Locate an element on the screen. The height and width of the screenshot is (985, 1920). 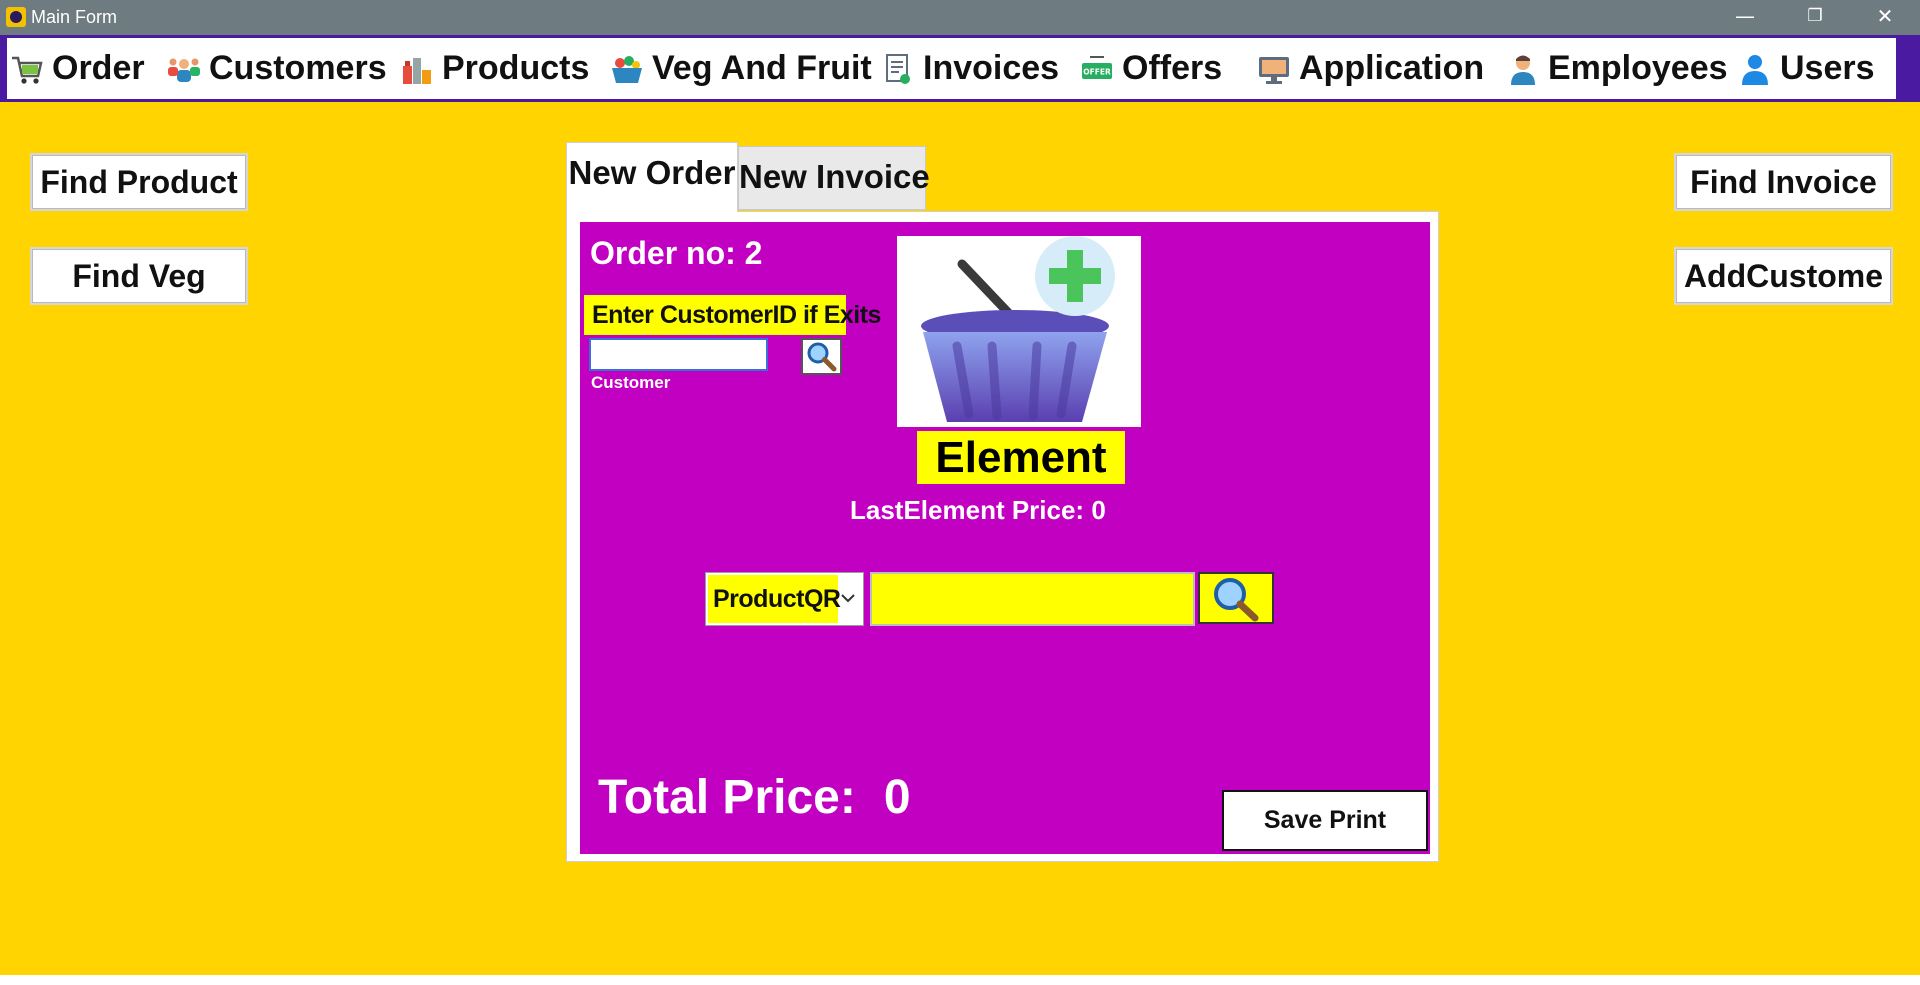
fruit-basket-icon is located at coordinates (627, 69).